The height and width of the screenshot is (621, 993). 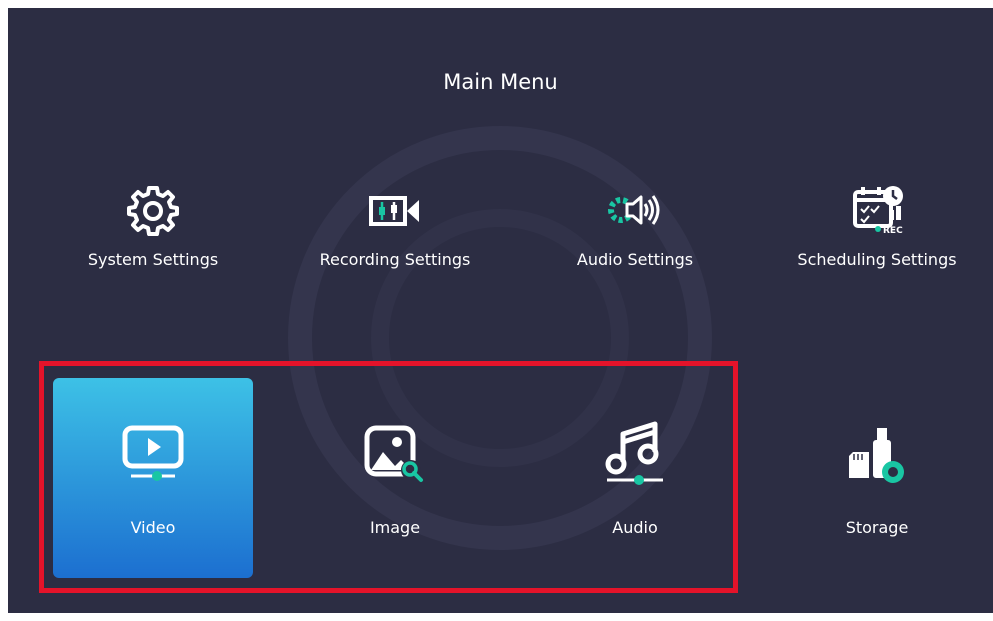 What do you see at coordinates (634, 453) in the screenshot?
I see `music-note-icon` at bounding box center [634, 453].